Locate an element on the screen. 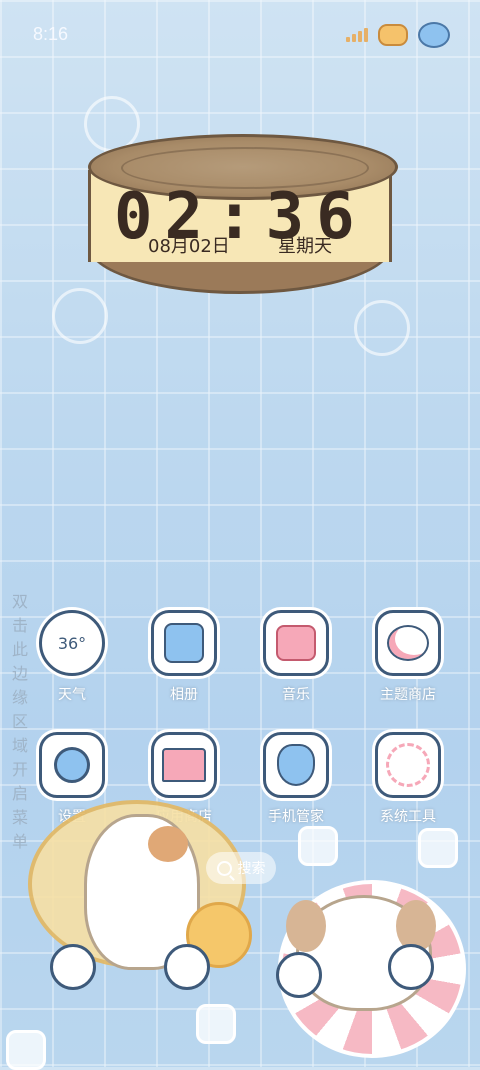 The image size is (480, 1070). cat-patch is located at coordinates (168, 844).